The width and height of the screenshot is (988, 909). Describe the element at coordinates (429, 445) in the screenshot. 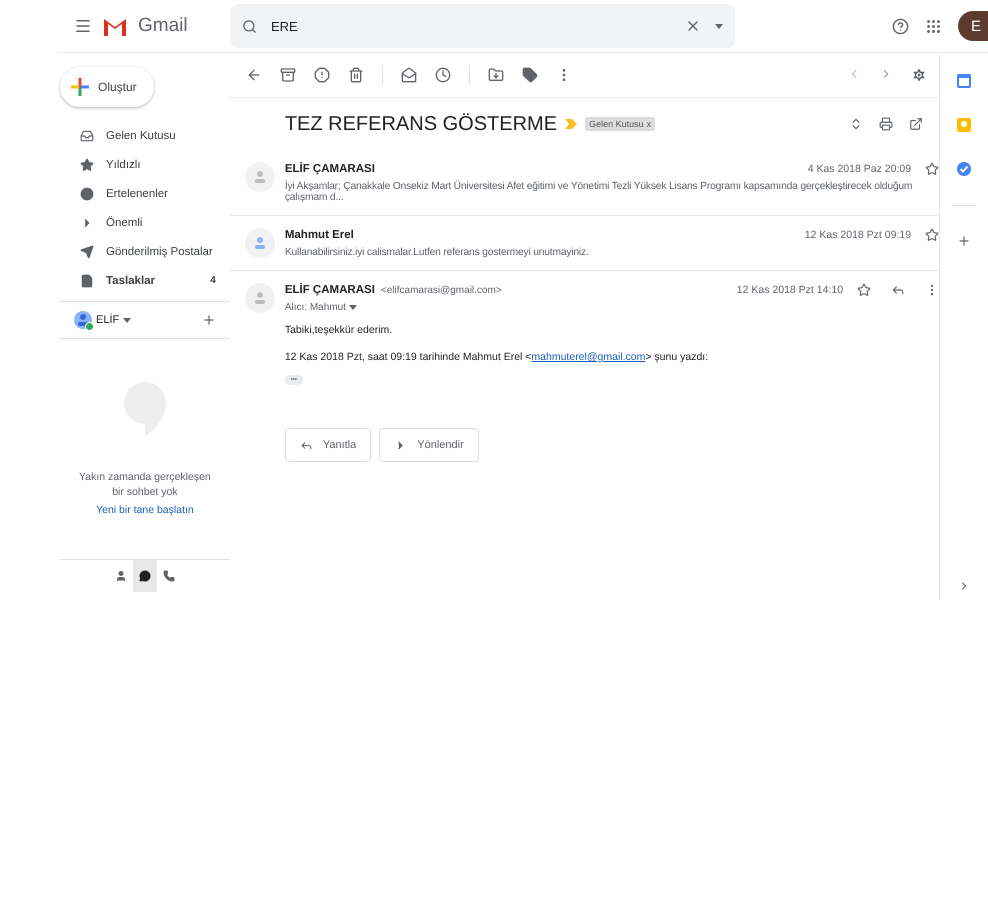

I see `action-button: Yönlendir` at that location.